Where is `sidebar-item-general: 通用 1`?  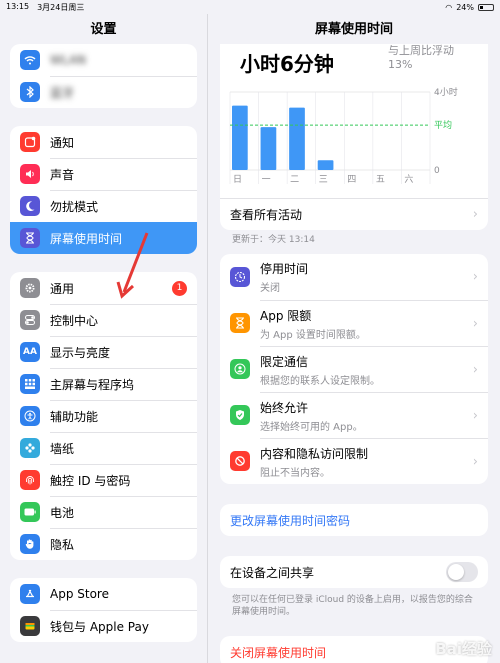 sidebar-item-general: 通用 1 is located at coordinates (103, 288).